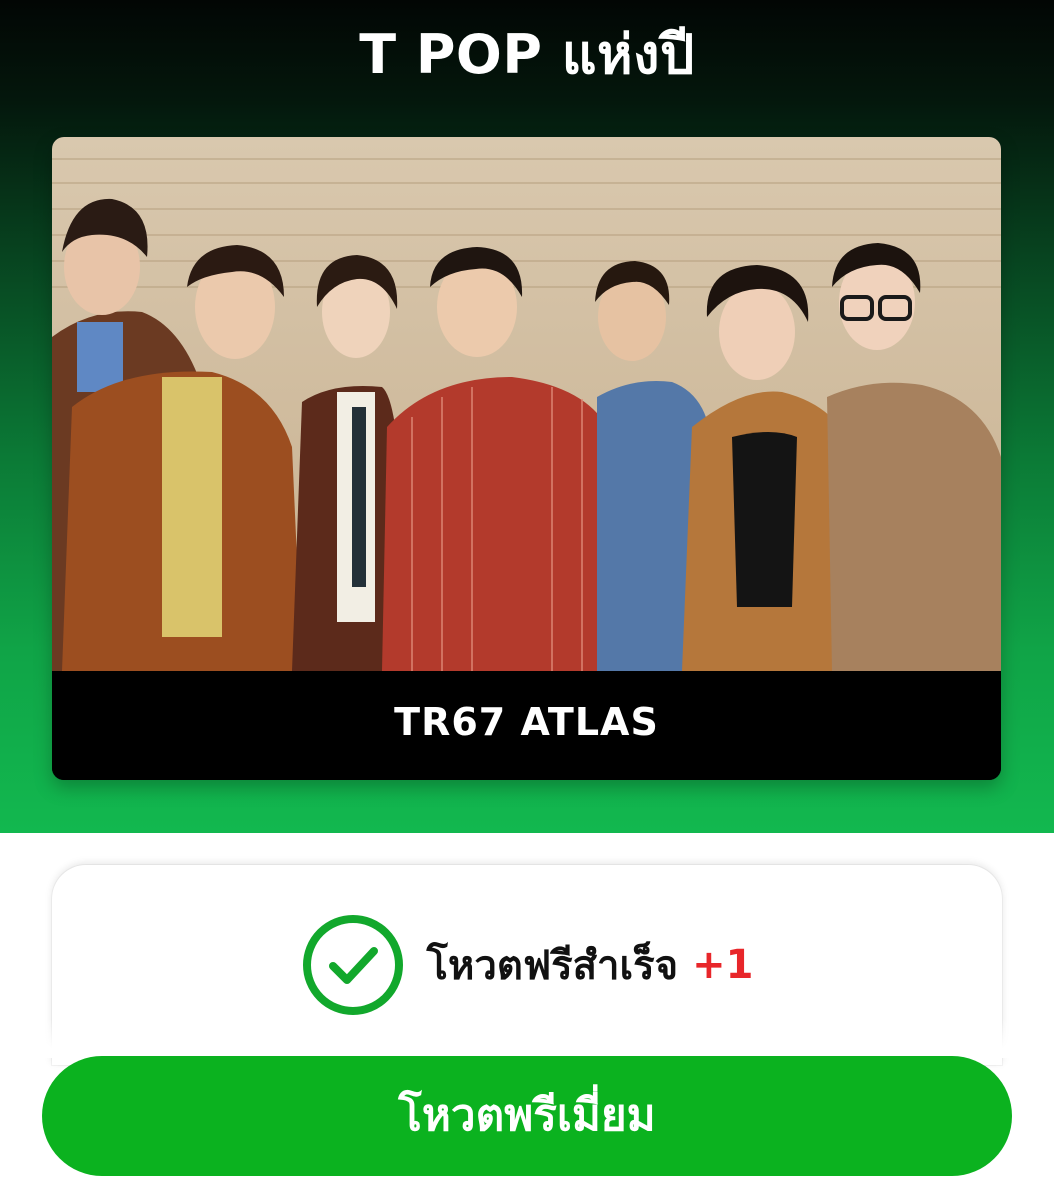  Describe the element at coordinates (526, 722) in the screenshot. I see `artist-name: TR67 ATLAS` at that location.